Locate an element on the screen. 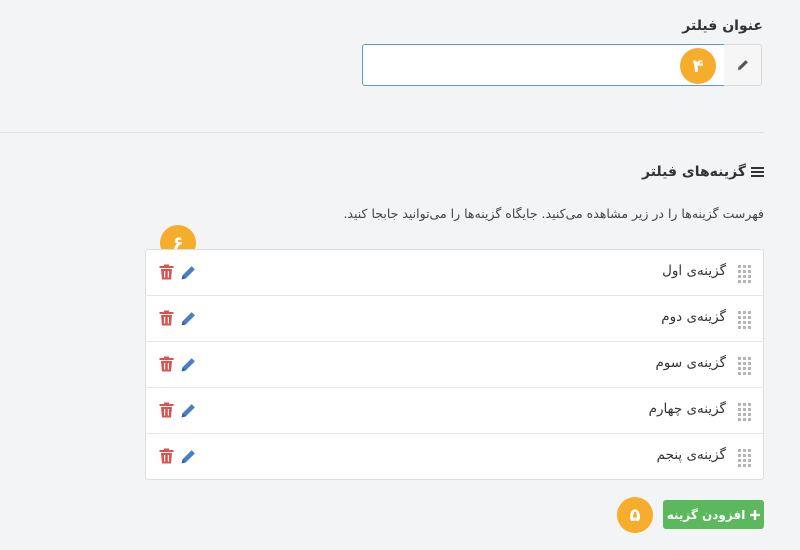 This screenshot has width=800, height=550. plus-icon is located at coordinates (755, 514).